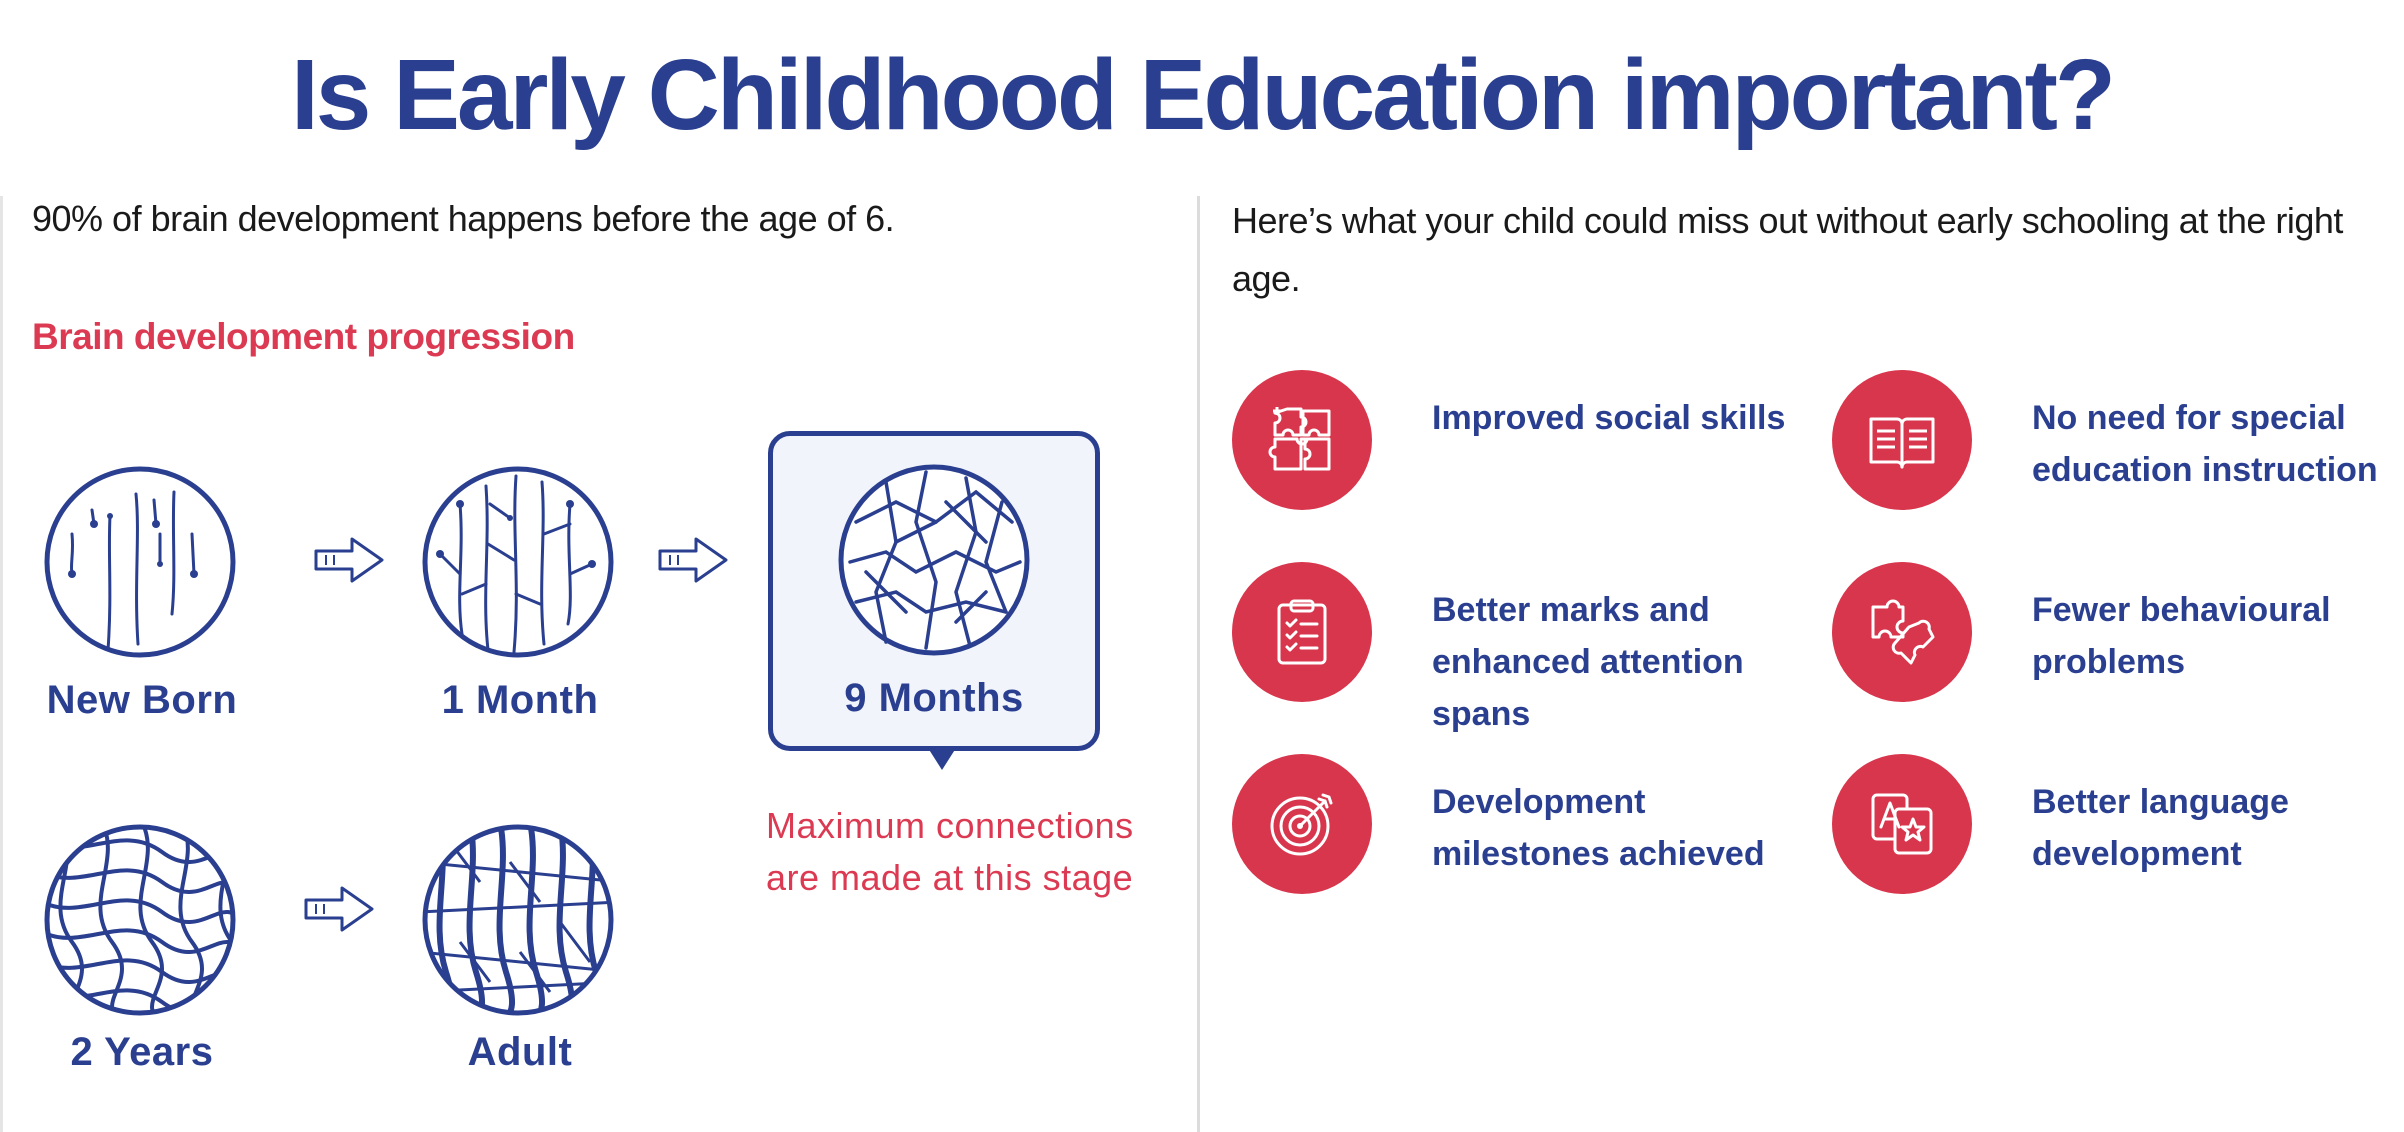 The height and width of the screenshot is (1132, 2404). What do you see at coordinates (1, 664) in the screenshot?
I see `left-border` at bounding box center [1, 664].